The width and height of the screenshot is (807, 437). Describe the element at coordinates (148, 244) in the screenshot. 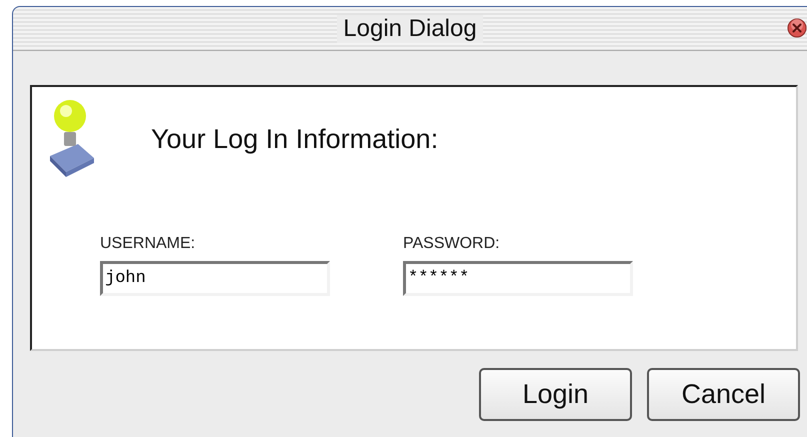

I see `field-label: USERNAME:` at that location.